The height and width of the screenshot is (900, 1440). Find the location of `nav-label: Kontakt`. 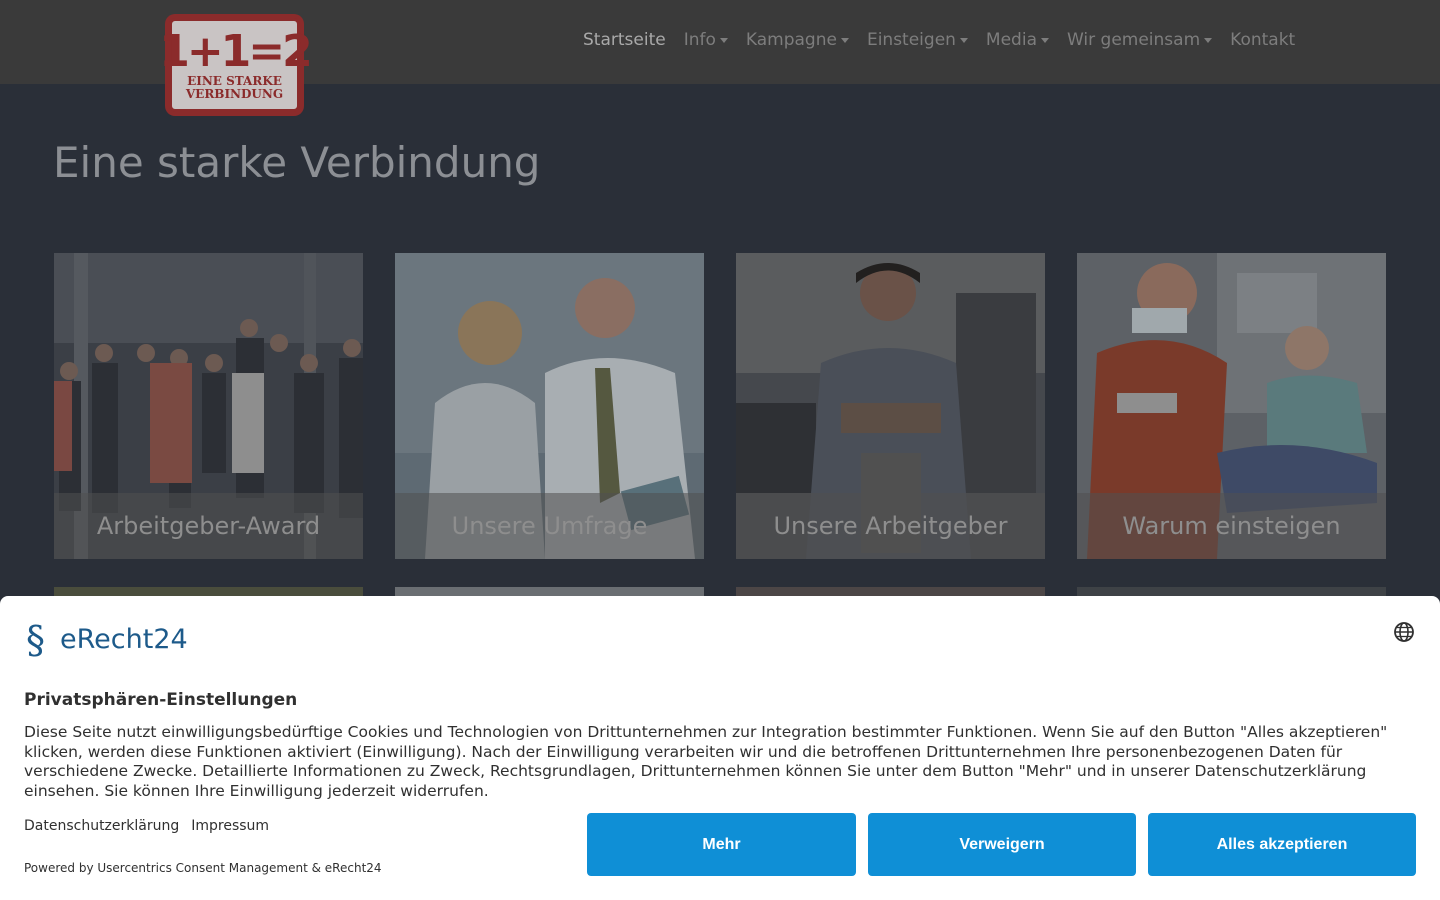

nav-label: Kontakt is located at coordinates (1263, 40).